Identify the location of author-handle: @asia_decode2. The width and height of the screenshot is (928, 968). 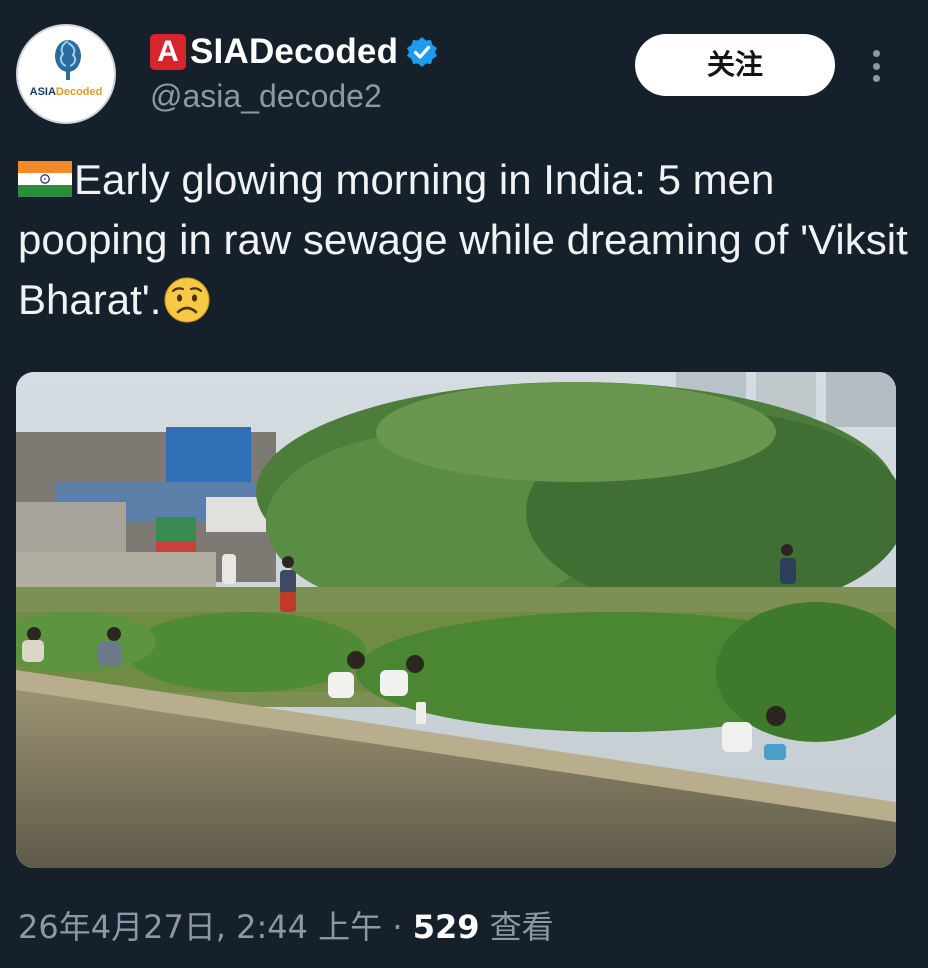
(266, 96).